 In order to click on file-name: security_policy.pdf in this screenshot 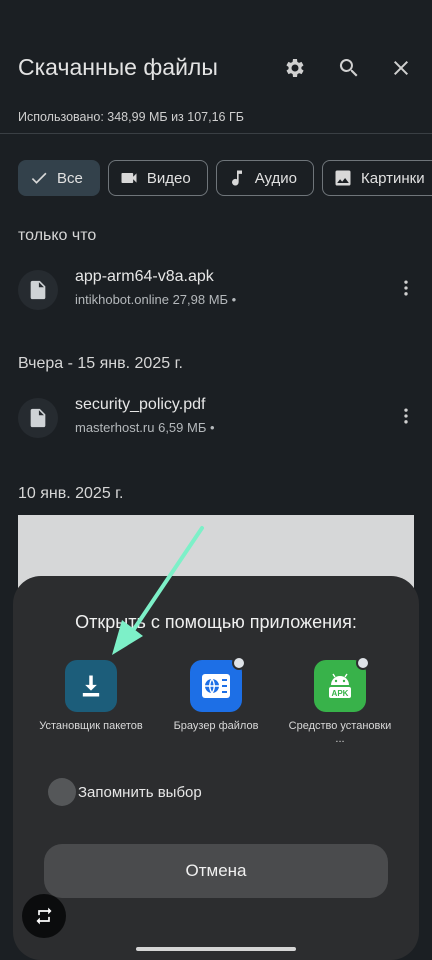, I will do `click(140, 404)`.